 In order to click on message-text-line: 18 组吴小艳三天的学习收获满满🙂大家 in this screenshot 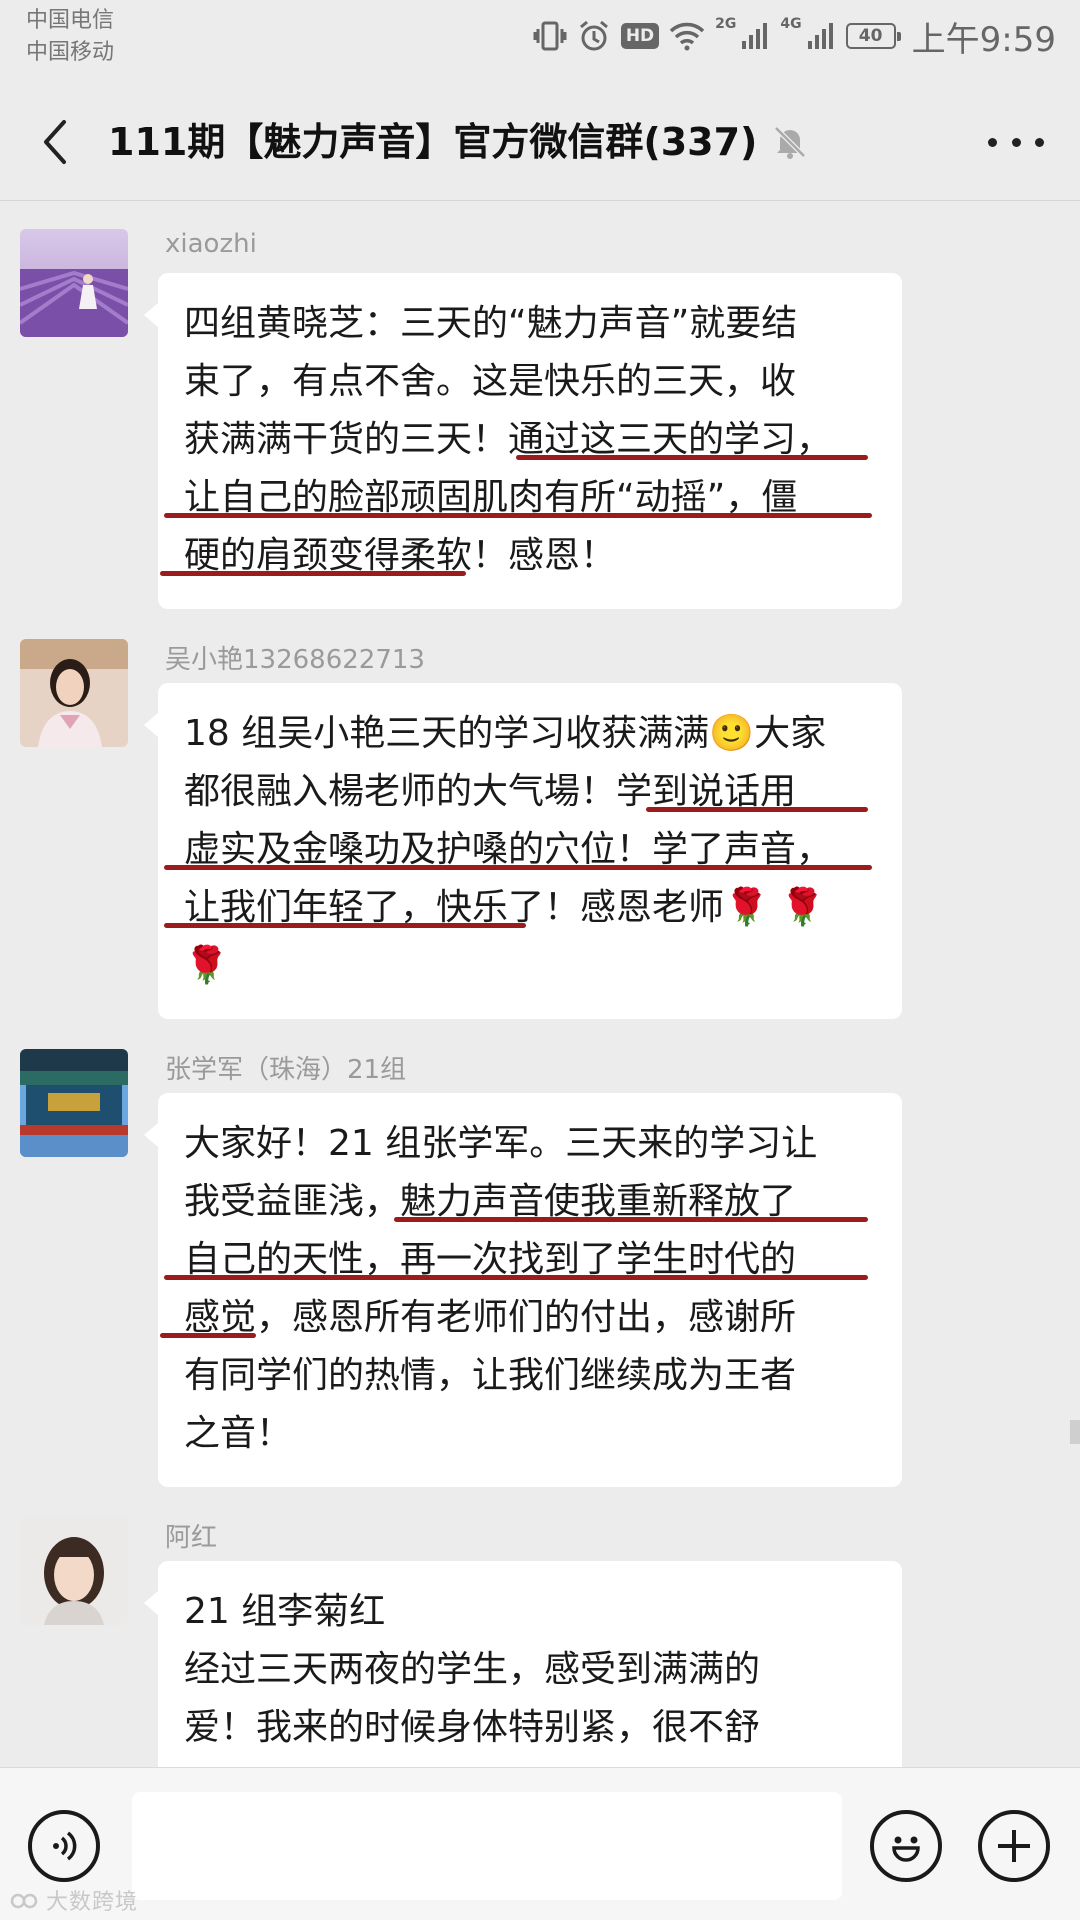, I will do `click(505, 733)`.